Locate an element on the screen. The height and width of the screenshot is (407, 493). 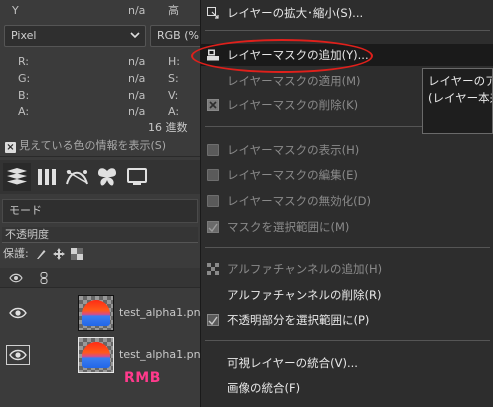
layer-list-header is located at coordinates (100, 278).